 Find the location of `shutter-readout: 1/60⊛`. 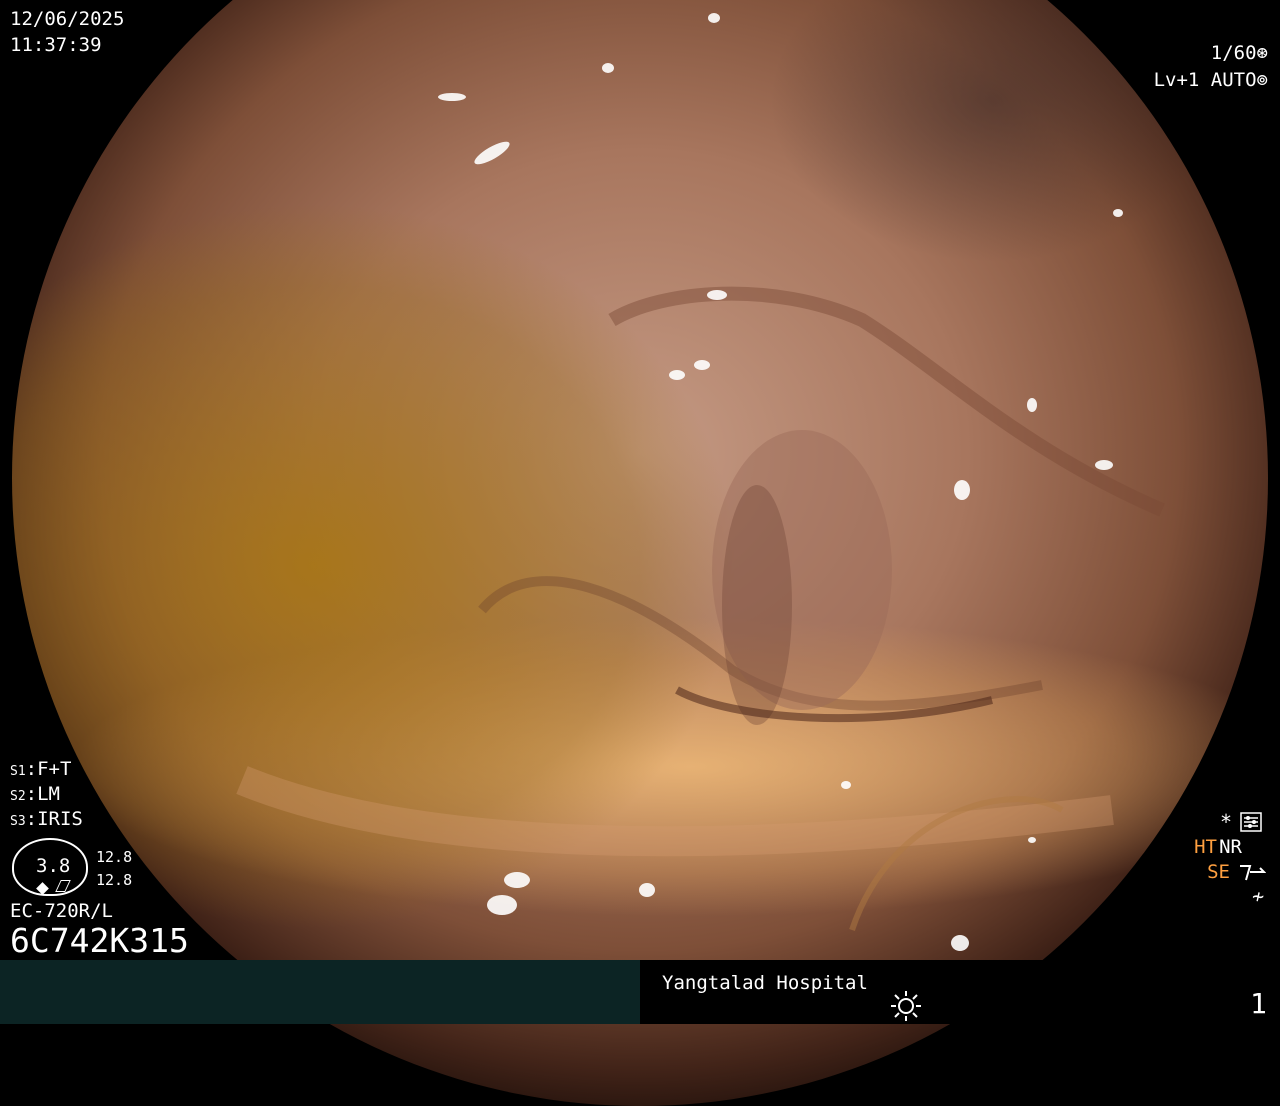

shutter-readout: 1/60⊛ is located at coordinates (1239, 53).